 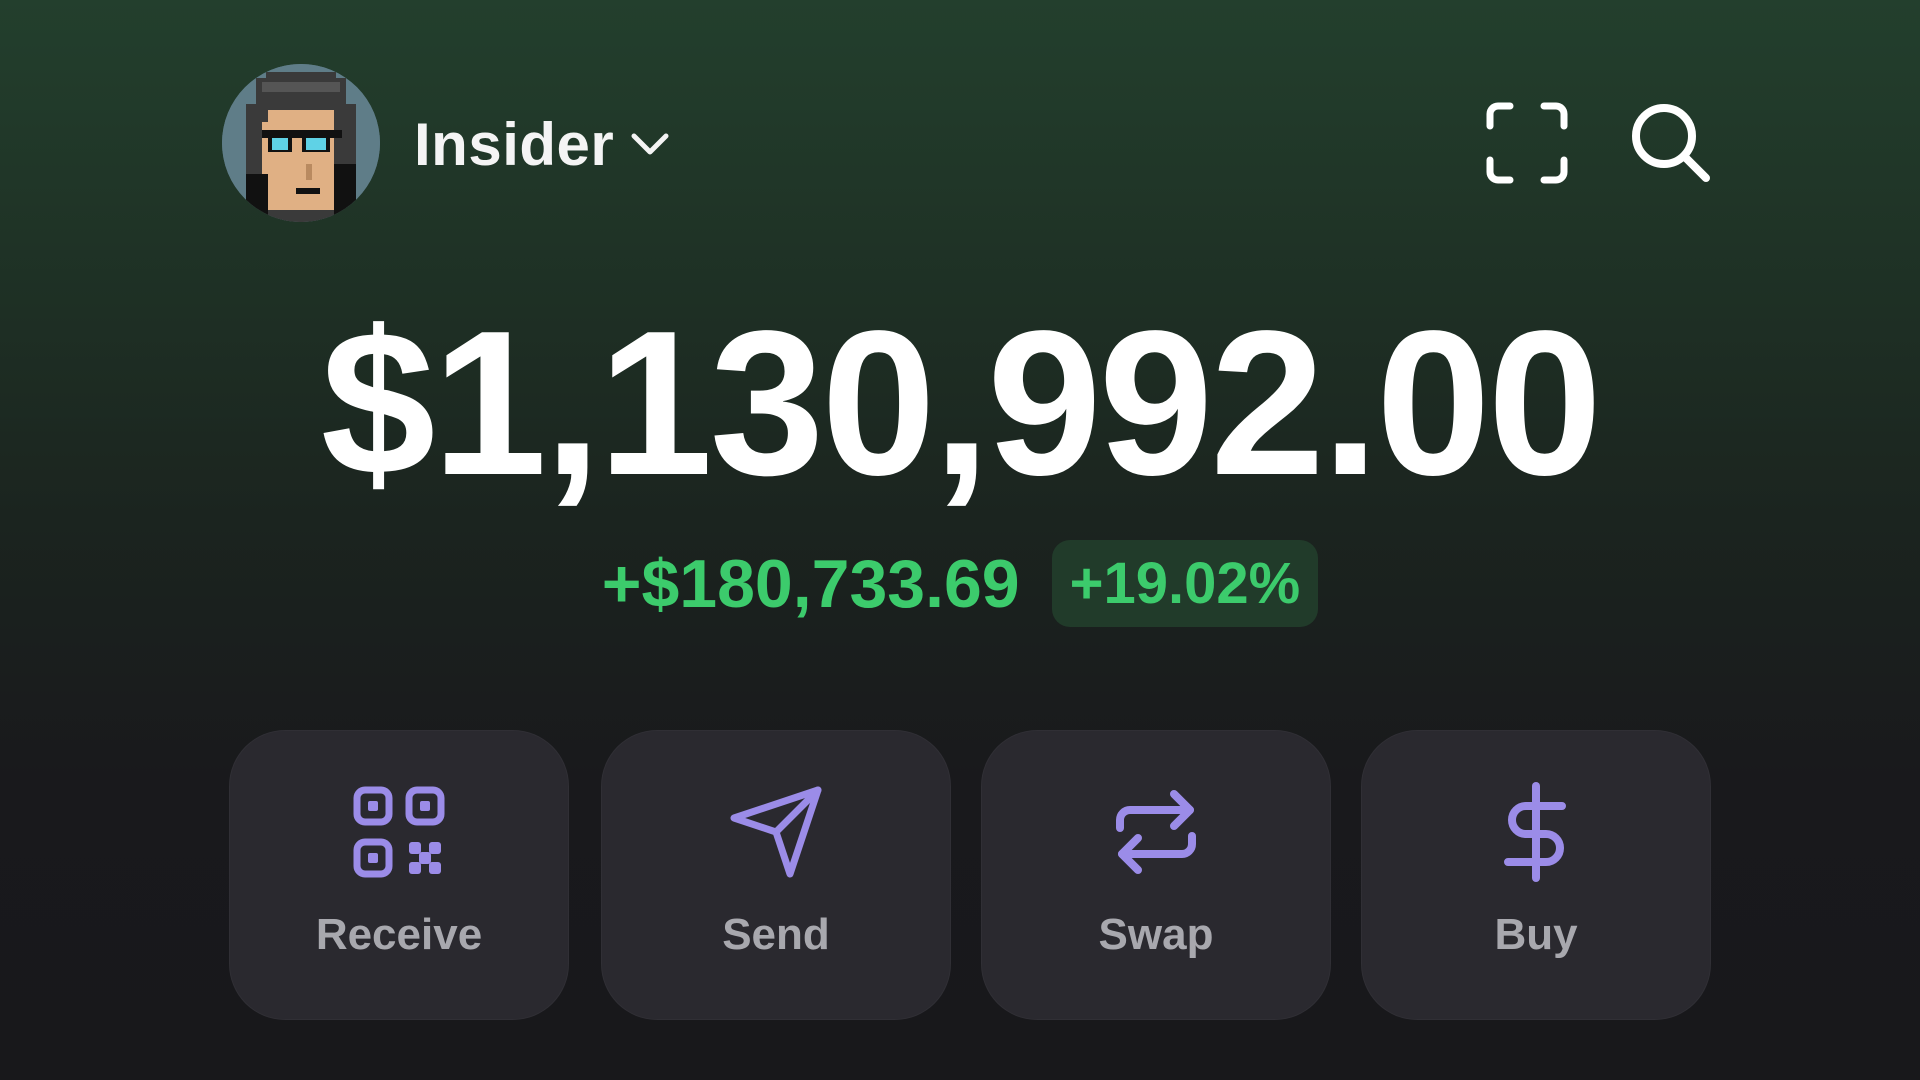 What do you see at coordinates (1156, 934) in the screenshot?
I see `swap-label: Swap` at bounding box center [1156, 934].